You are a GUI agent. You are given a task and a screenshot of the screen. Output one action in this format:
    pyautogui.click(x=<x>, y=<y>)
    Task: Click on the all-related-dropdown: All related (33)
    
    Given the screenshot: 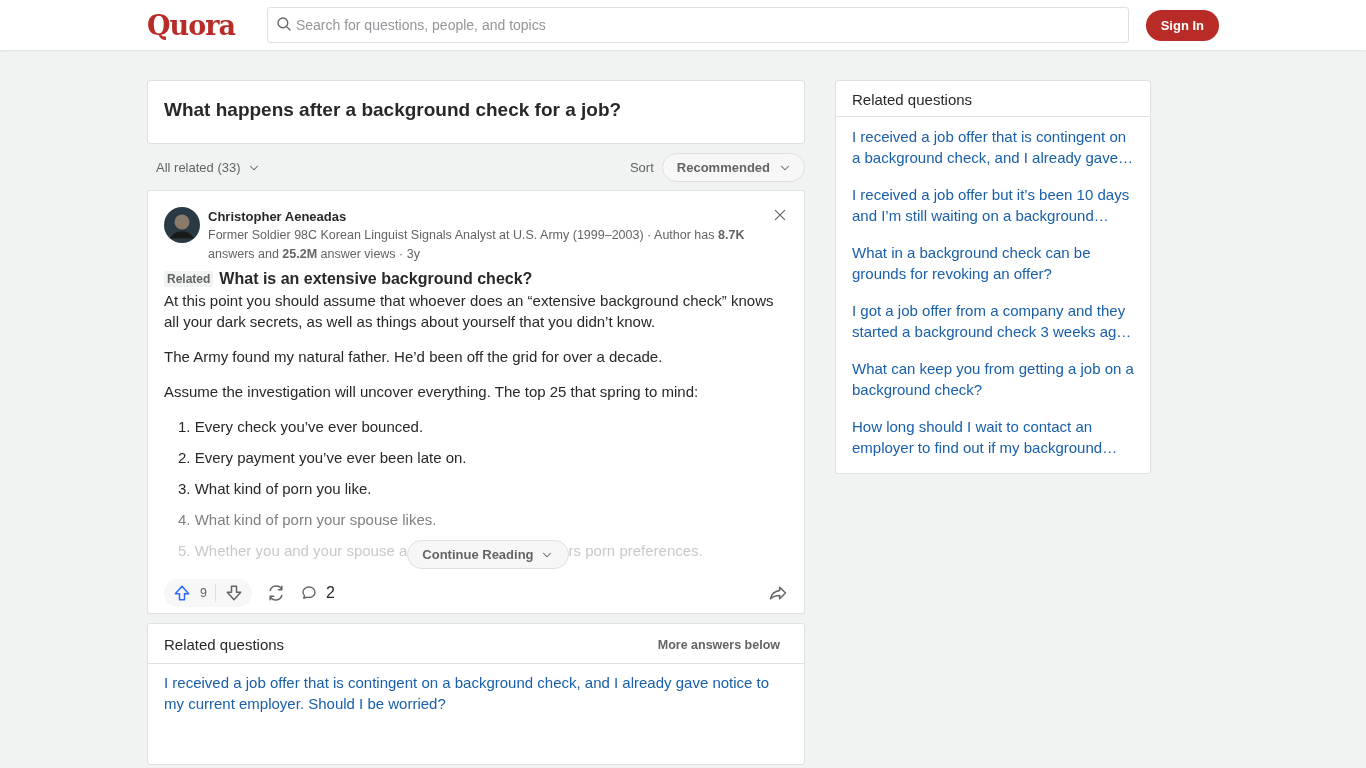 What is the action you would take?
    pyautogui.click(x=208, y=167)
    